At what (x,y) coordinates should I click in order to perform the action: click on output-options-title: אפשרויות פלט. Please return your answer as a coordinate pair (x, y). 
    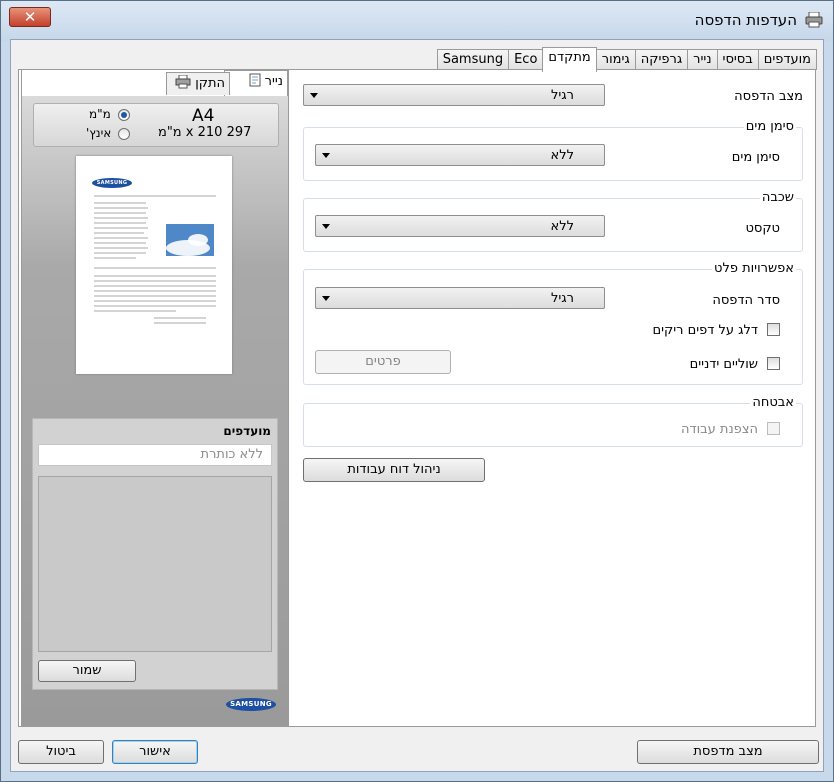
    Looking at the image, I should click on (754, 268).